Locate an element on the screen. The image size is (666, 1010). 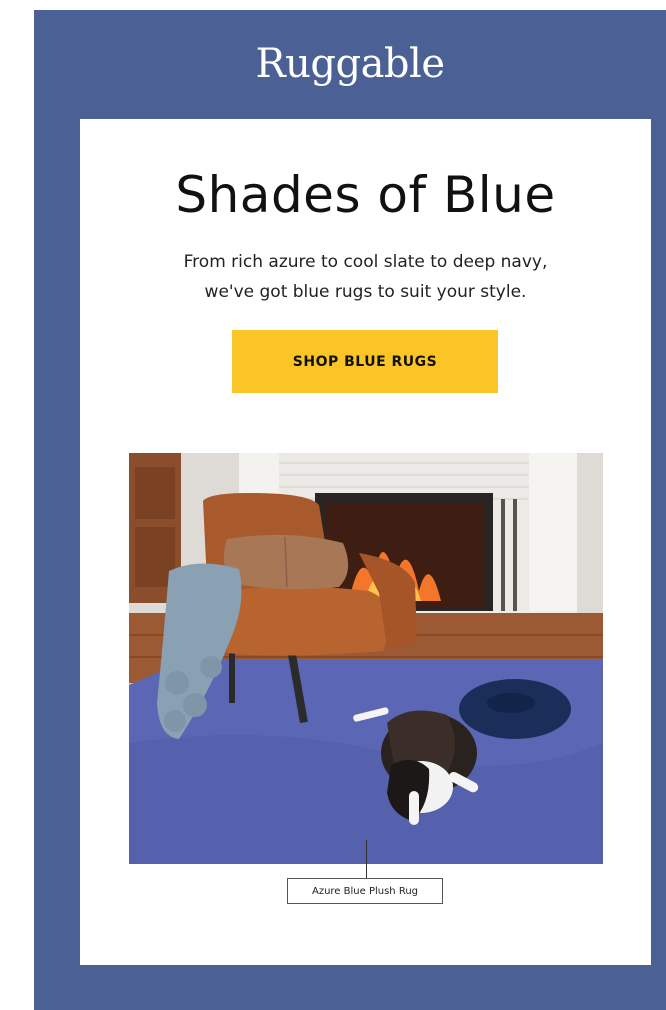
brand-logo: Ruggable is located at coordinates (350, 64).